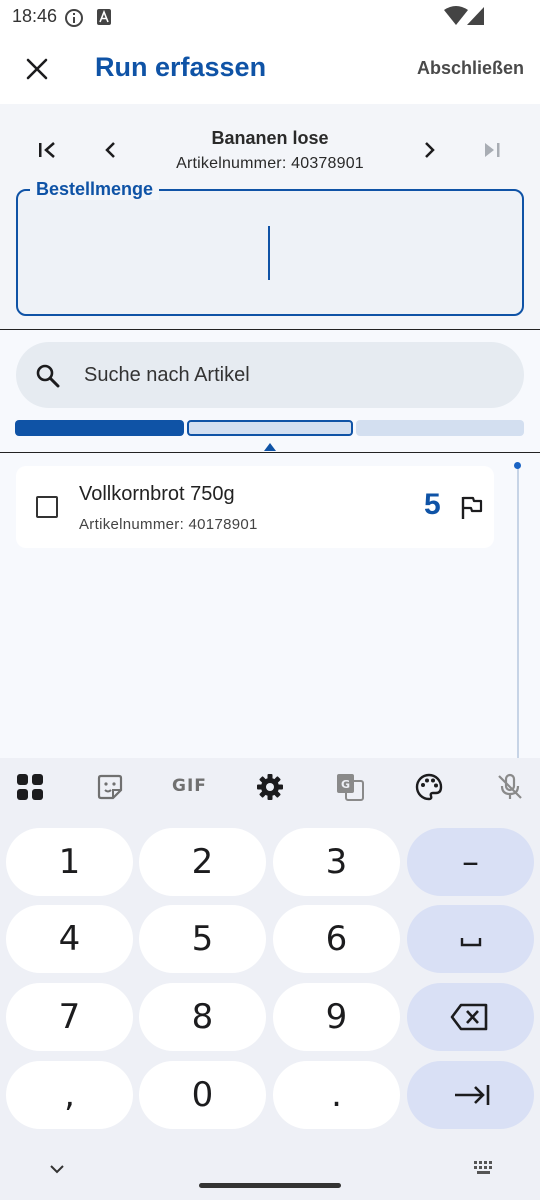 The height and width of the screenshot is (1200, 540). What do you see at coordinates (336, 939) in the screenshot?
I see `key-6: 6` at bounding box center [336, 939].